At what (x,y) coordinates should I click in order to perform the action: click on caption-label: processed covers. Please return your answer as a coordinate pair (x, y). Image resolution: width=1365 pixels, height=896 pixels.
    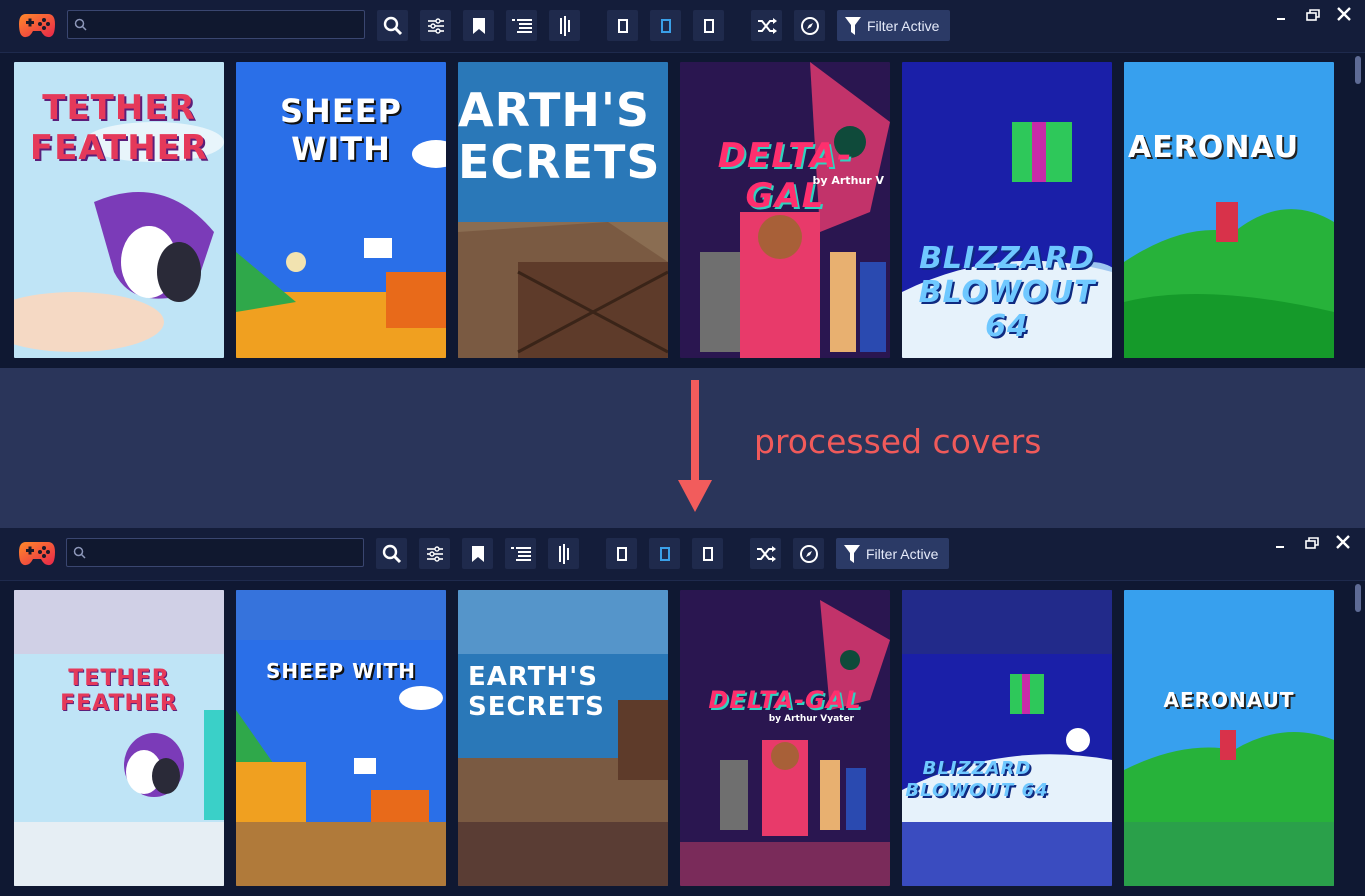
    Looking at the image, I should click on (898, 441).